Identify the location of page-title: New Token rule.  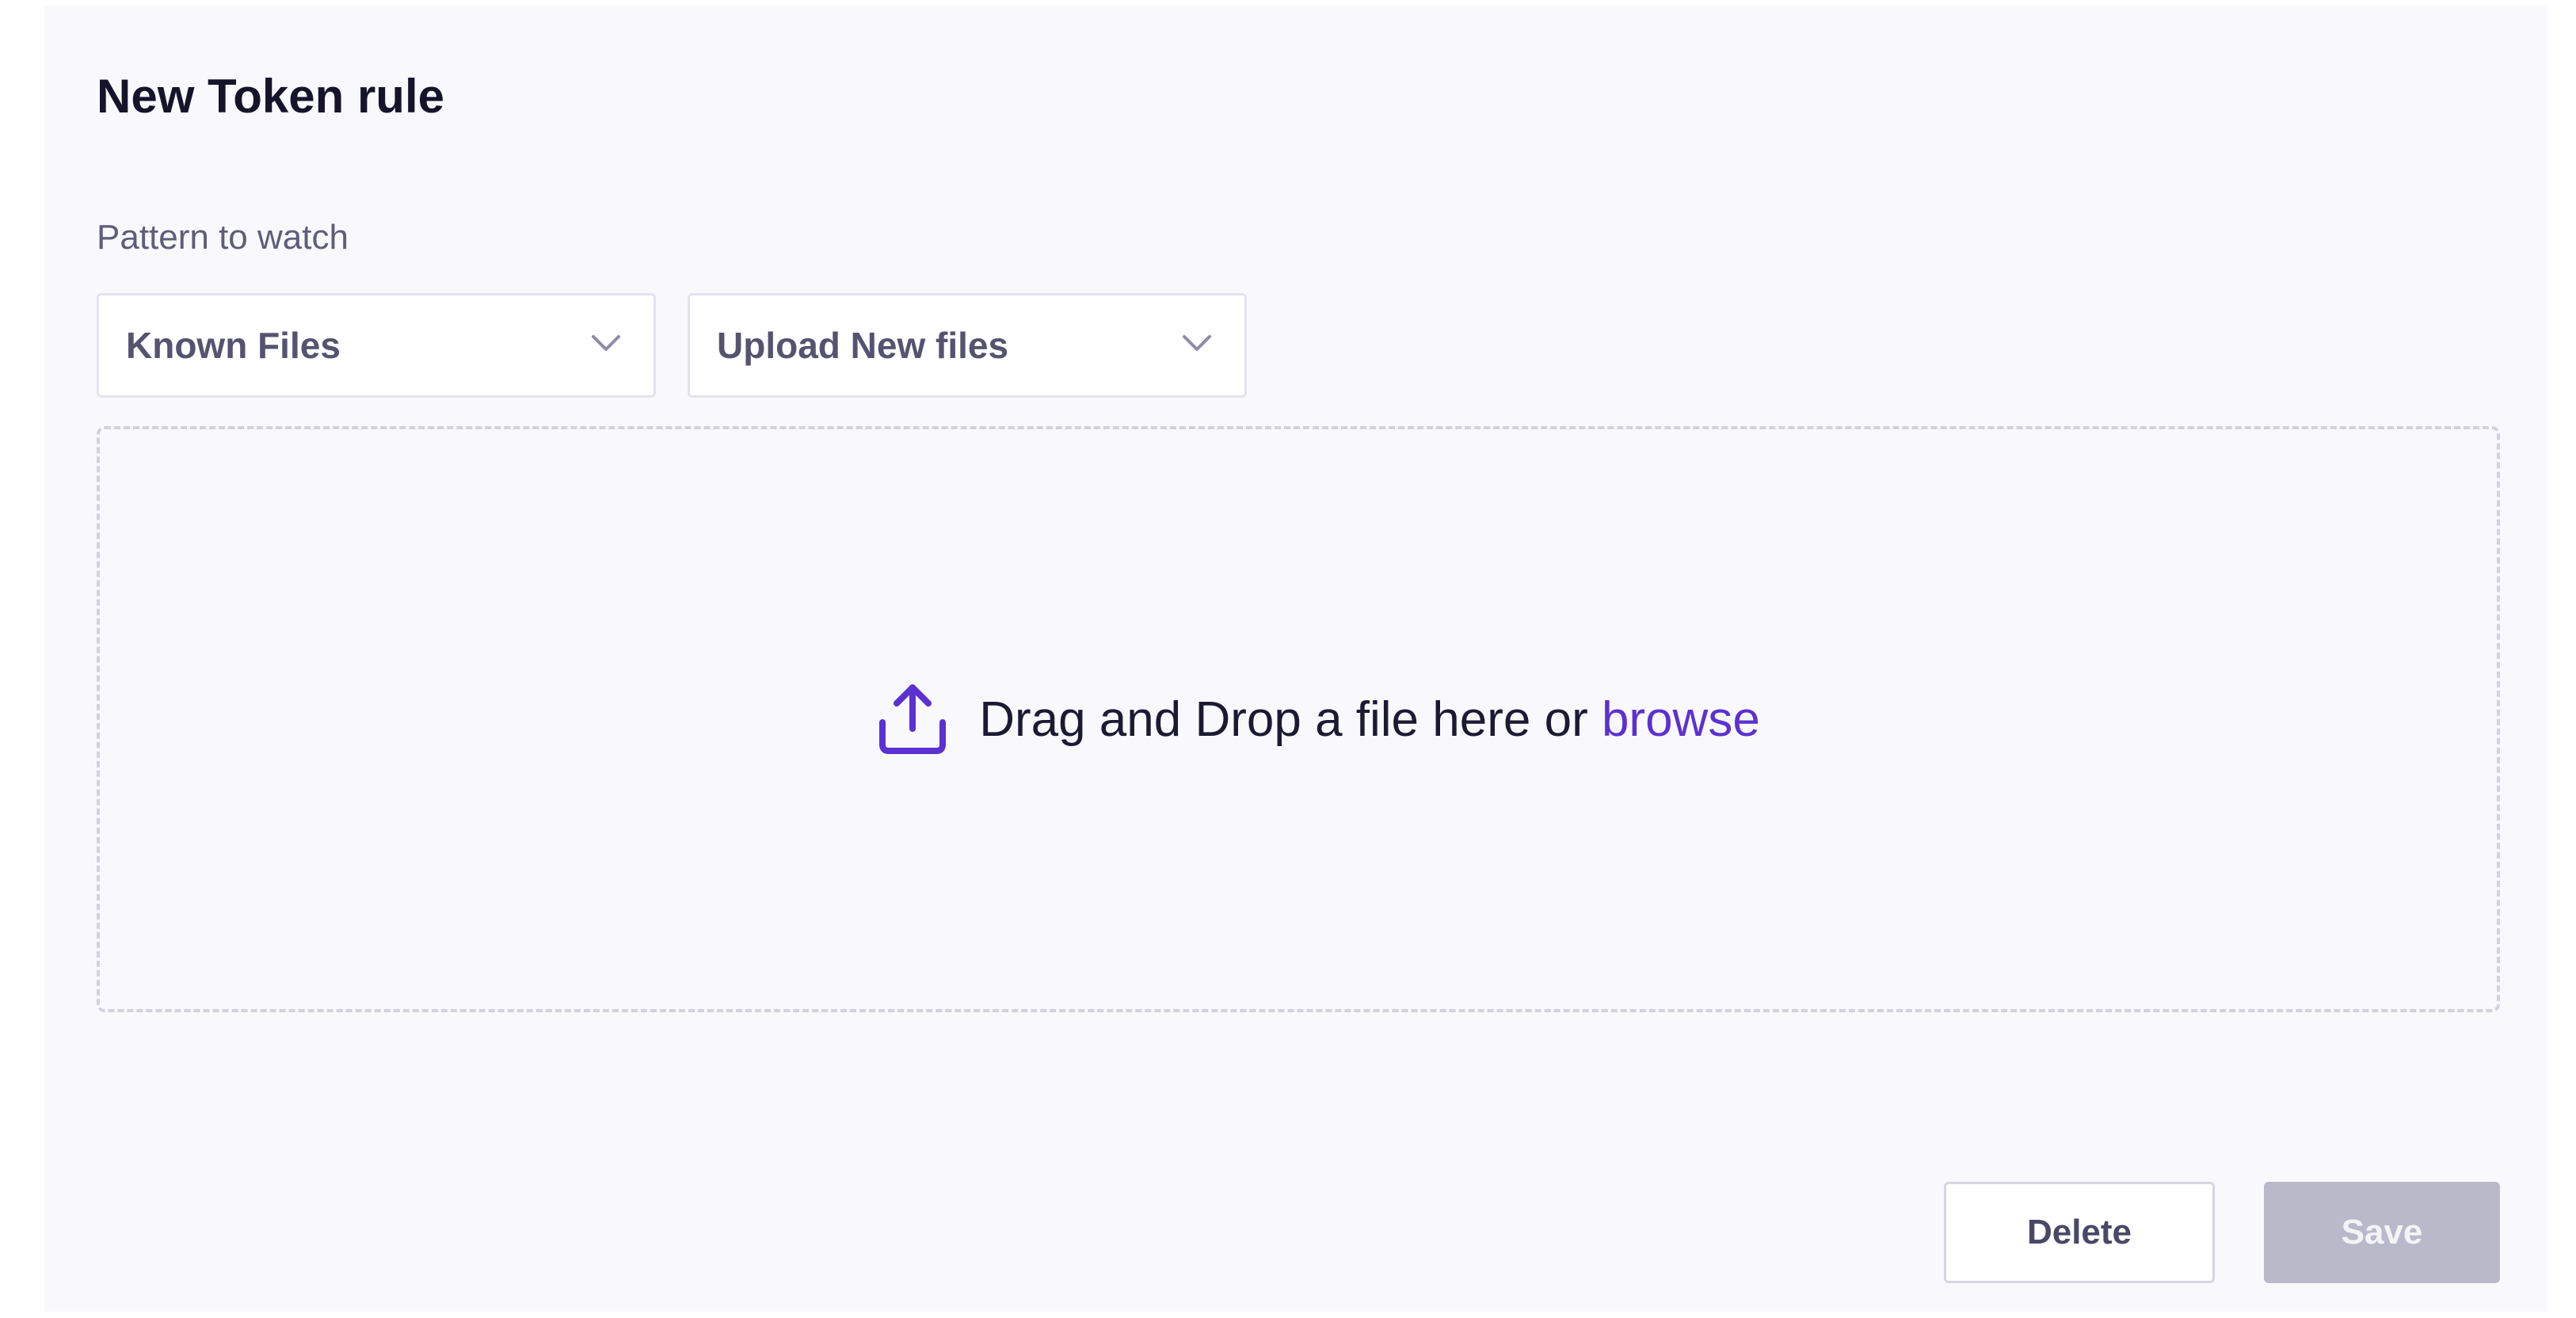
(270, 96).